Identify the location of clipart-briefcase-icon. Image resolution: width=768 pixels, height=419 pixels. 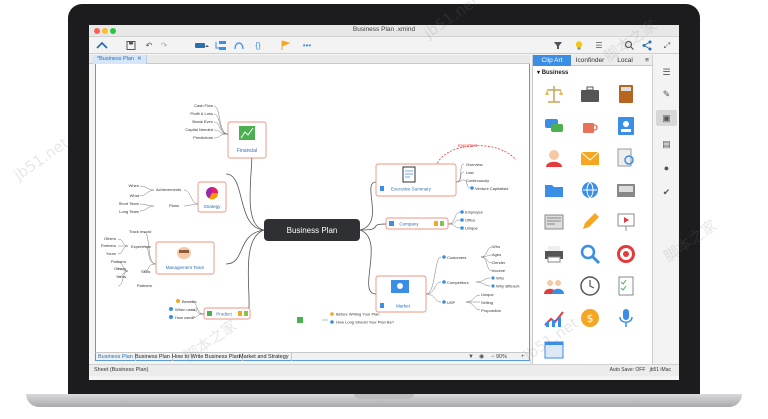
(590, 94).